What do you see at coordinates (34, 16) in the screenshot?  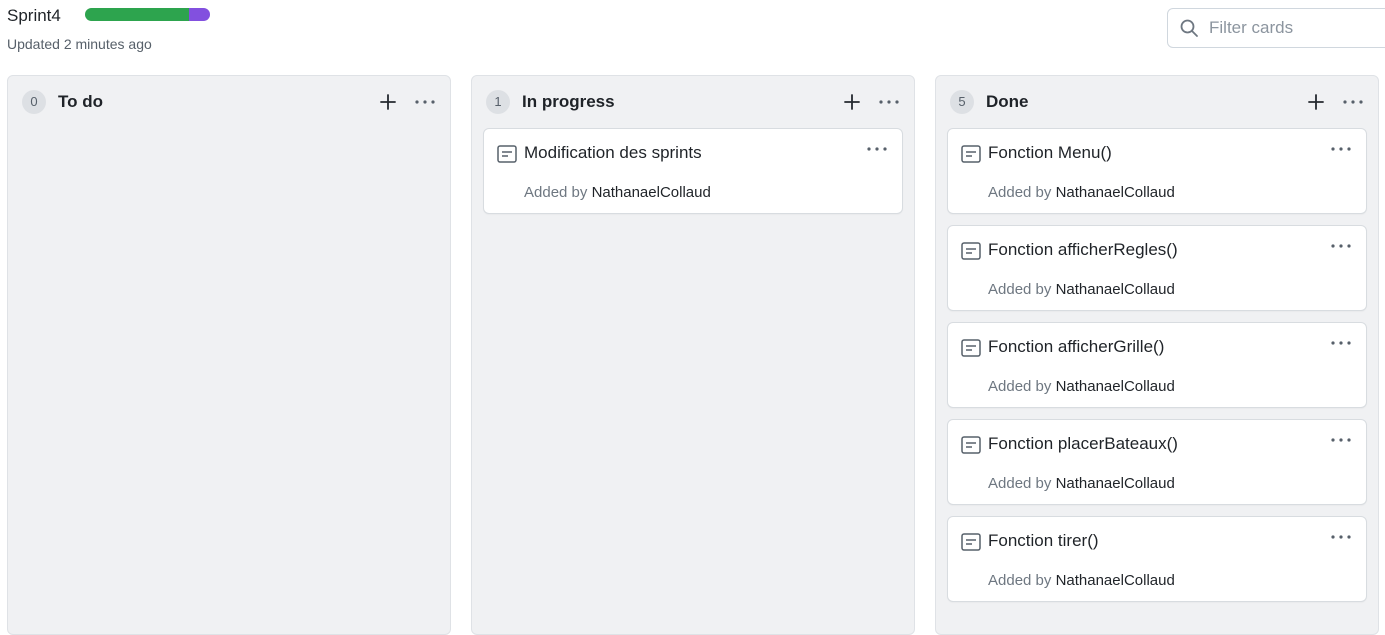 I see `project-title: Sprint4` at bounding box center [34, 16].